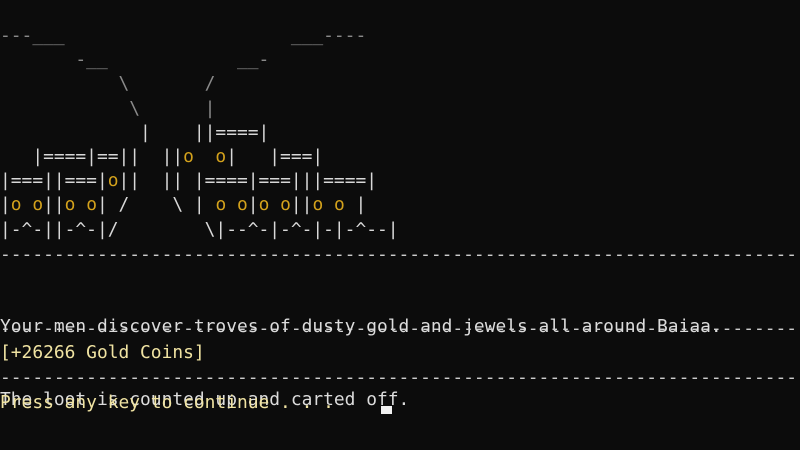 Image resolution: width=800 pixels, height=450 pixels. What do you see at coordinates (183, 35) in the screenshot?
I see `ascii-art-segment: ---___ ___----` at bounding box center [183, 35].